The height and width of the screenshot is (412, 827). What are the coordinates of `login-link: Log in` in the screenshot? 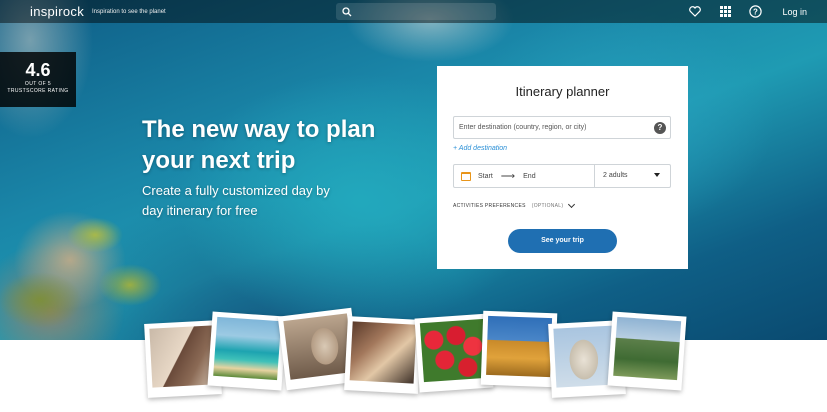 It's located at (794, 12).